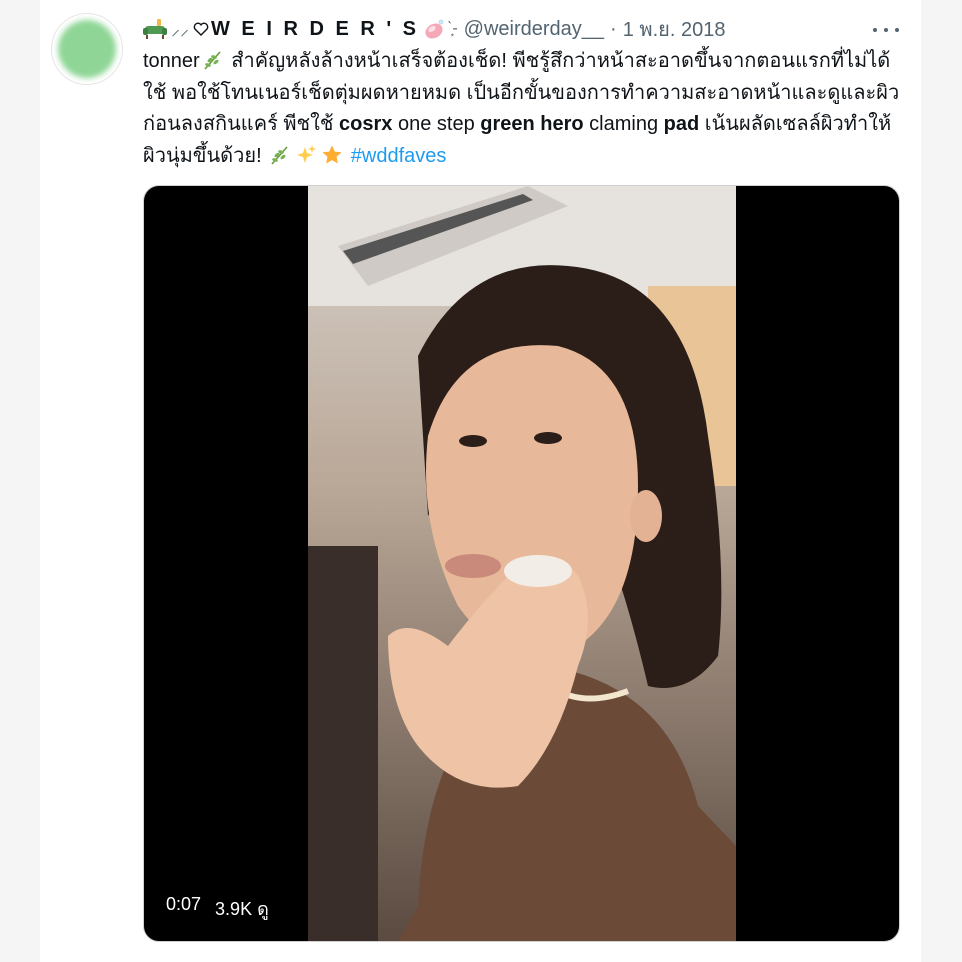 The image size is (962, 962). Describe the element at coordinates (399, 156) in the screenshot. I see `hashtag-link: #wddfaves` at that location.